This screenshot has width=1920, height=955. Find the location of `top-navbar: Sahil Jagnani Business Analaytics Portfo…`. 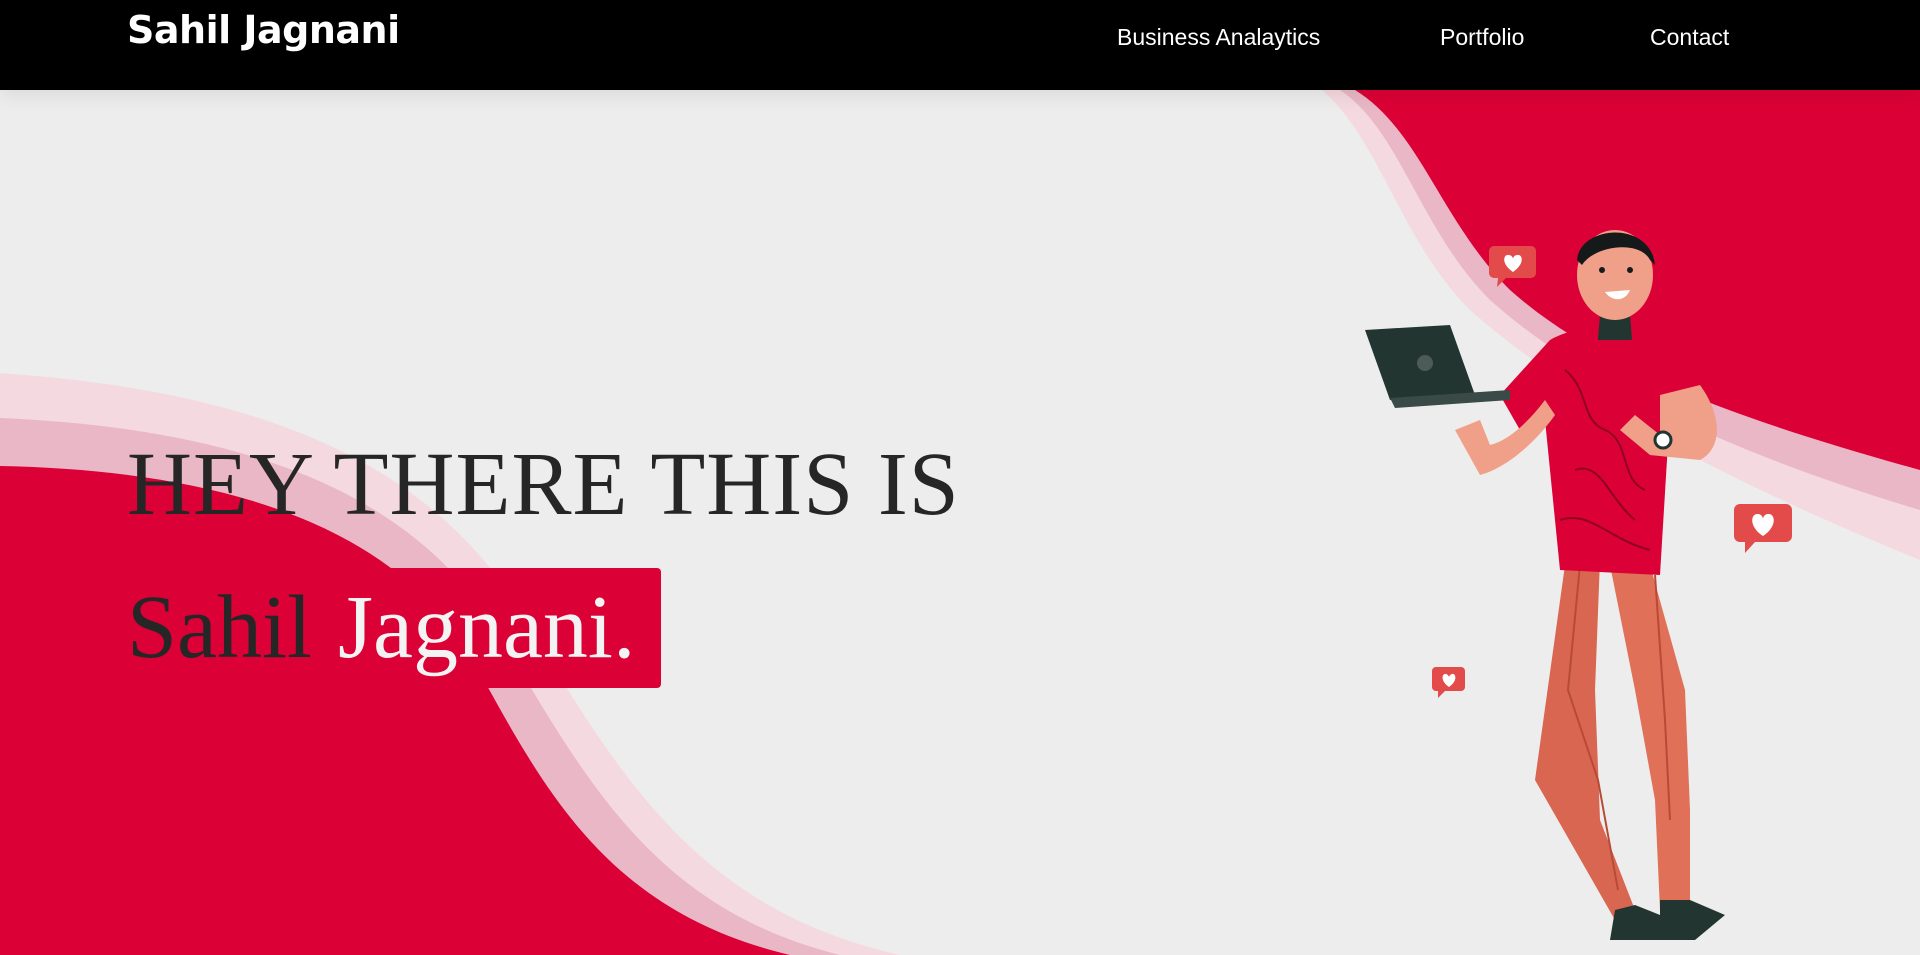

top-navbar: Sahil Jagnani Business Analaytics Portfo… is located at coordinates (960, 45).